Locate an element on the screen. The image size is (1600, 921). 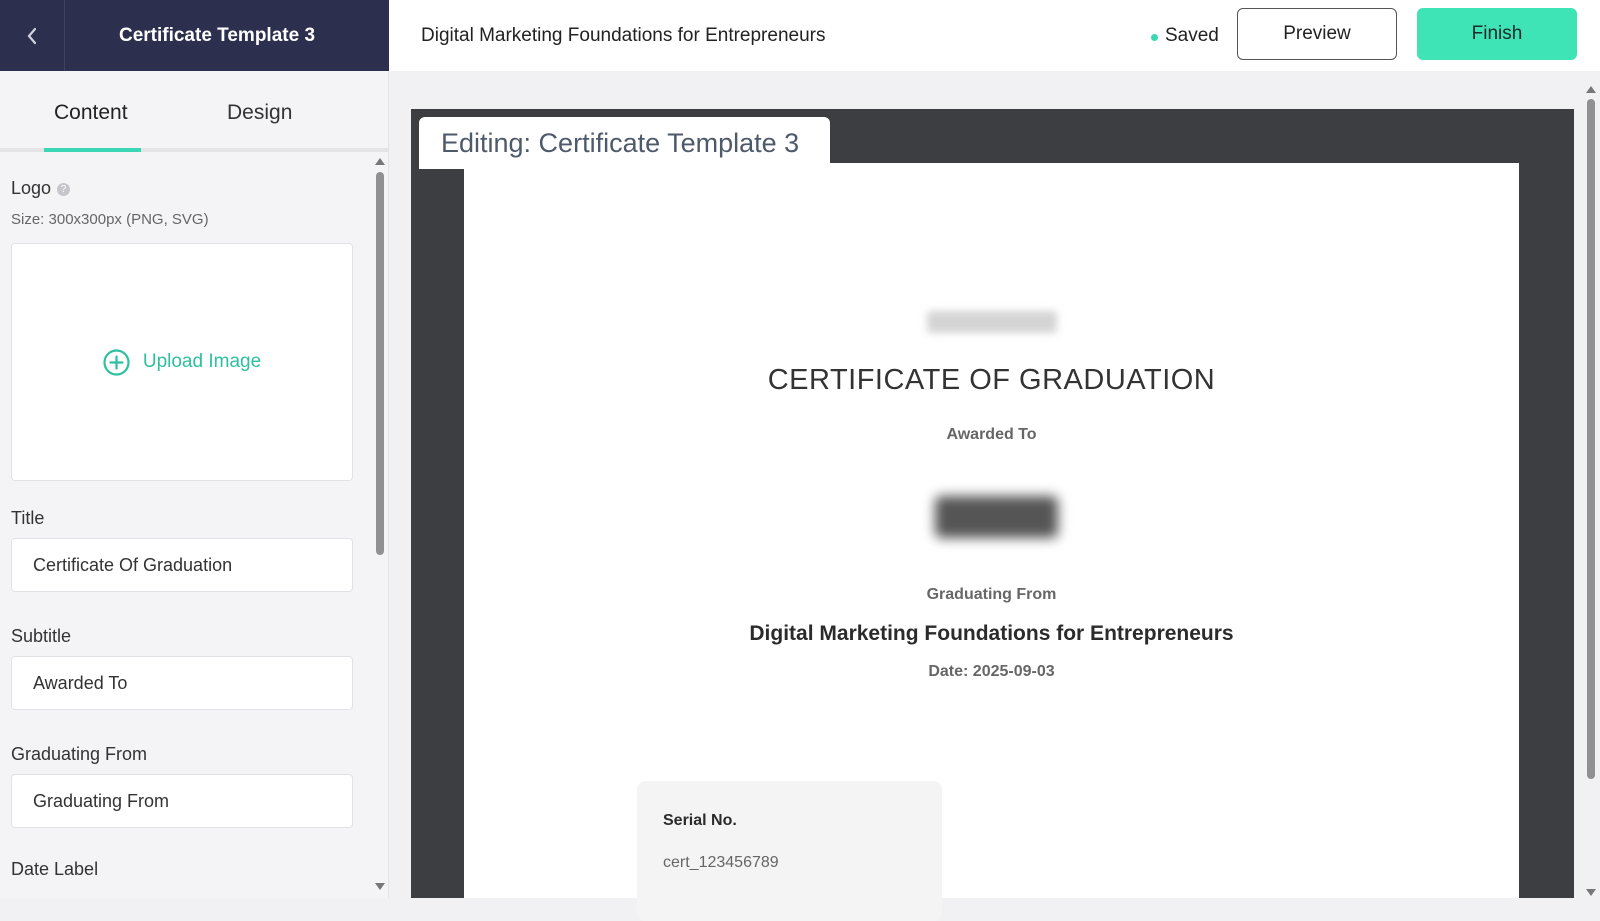
save-status-label: Saved is located at coordinates (1192, 35).